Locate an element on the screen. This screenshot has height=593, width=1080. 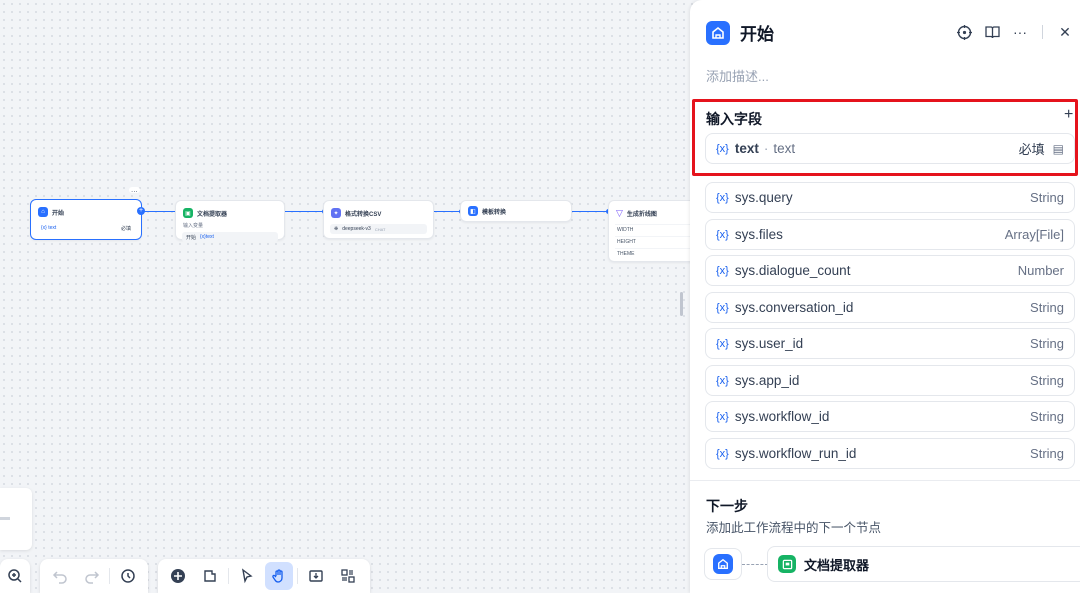
undo-icon is located at coordinates (60, 576).